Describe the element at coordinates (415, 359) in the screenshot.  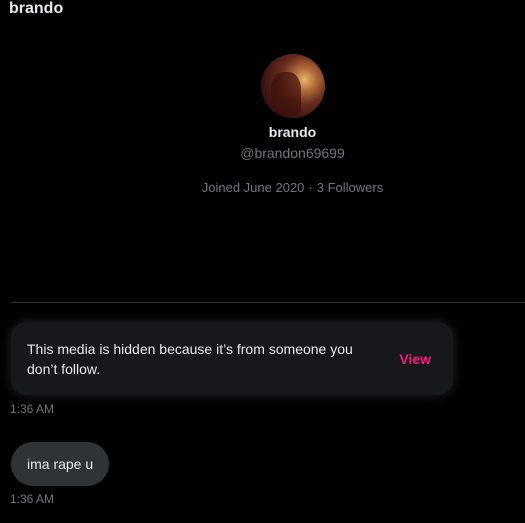
I see `view-media-button: View` at that location.